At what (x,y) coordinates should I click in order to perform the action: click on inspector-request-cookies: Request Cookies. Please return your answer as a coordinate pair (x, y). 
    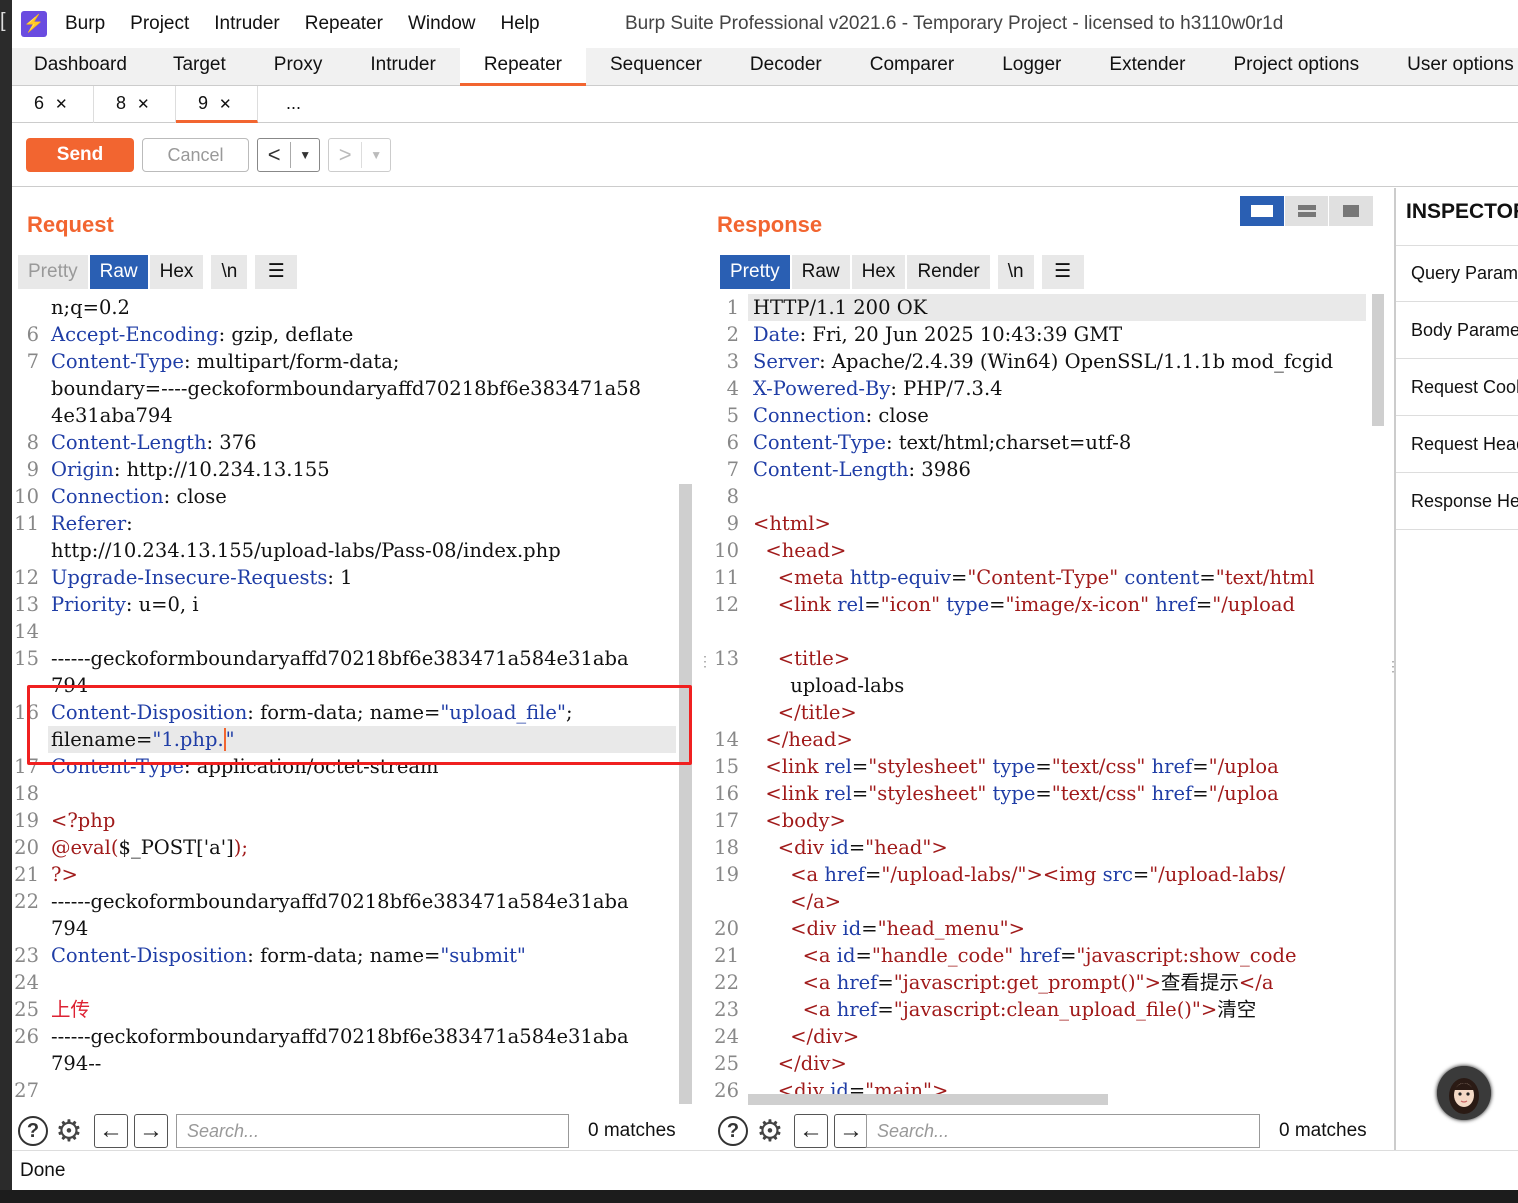
    Looking at the image, I should click on (1457, 387).